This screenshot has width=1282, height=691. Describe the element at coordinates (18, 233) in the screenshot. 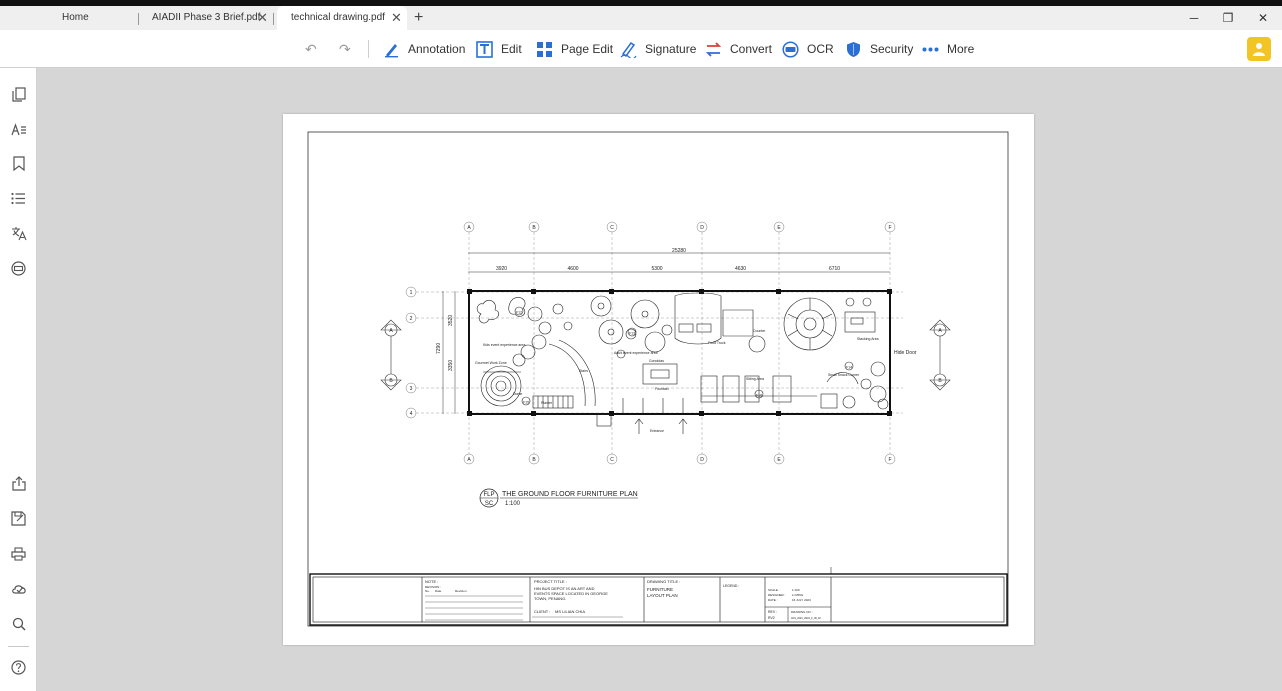

I see `translate-icon` at that location.